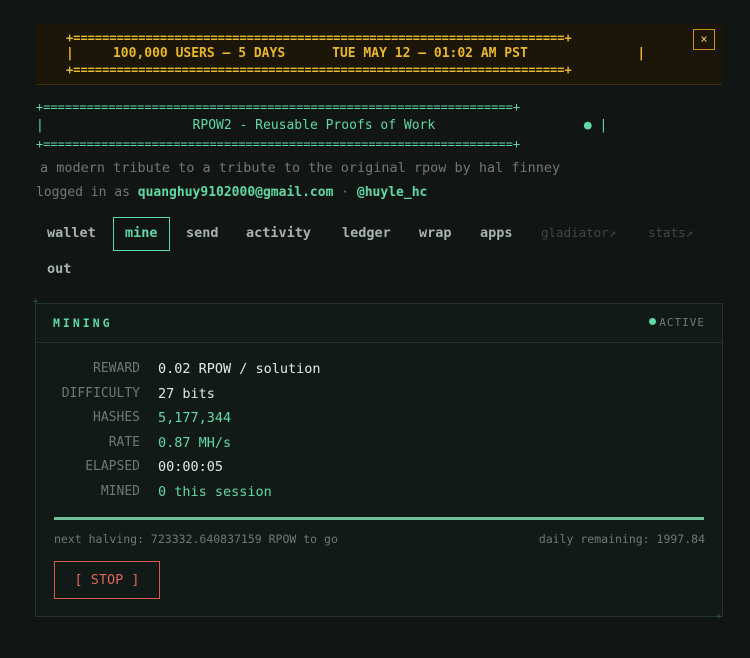 The height and width of the screenshot is (658, 750). Describe the element at coordinates (653, 321) in the screenshot. I see `active-dot-icon` at that location.